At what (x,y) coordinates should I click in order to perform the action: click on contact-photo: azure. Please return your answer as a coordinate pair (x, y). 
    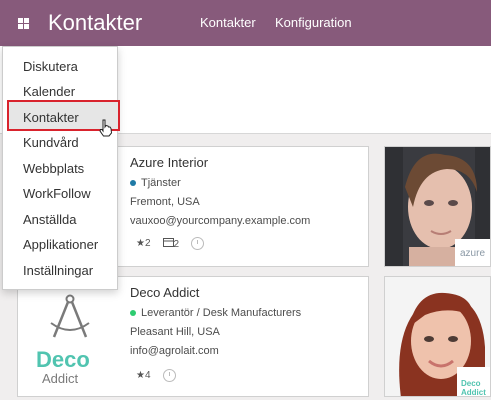
    Looking at the image, I should click on (437, 206).